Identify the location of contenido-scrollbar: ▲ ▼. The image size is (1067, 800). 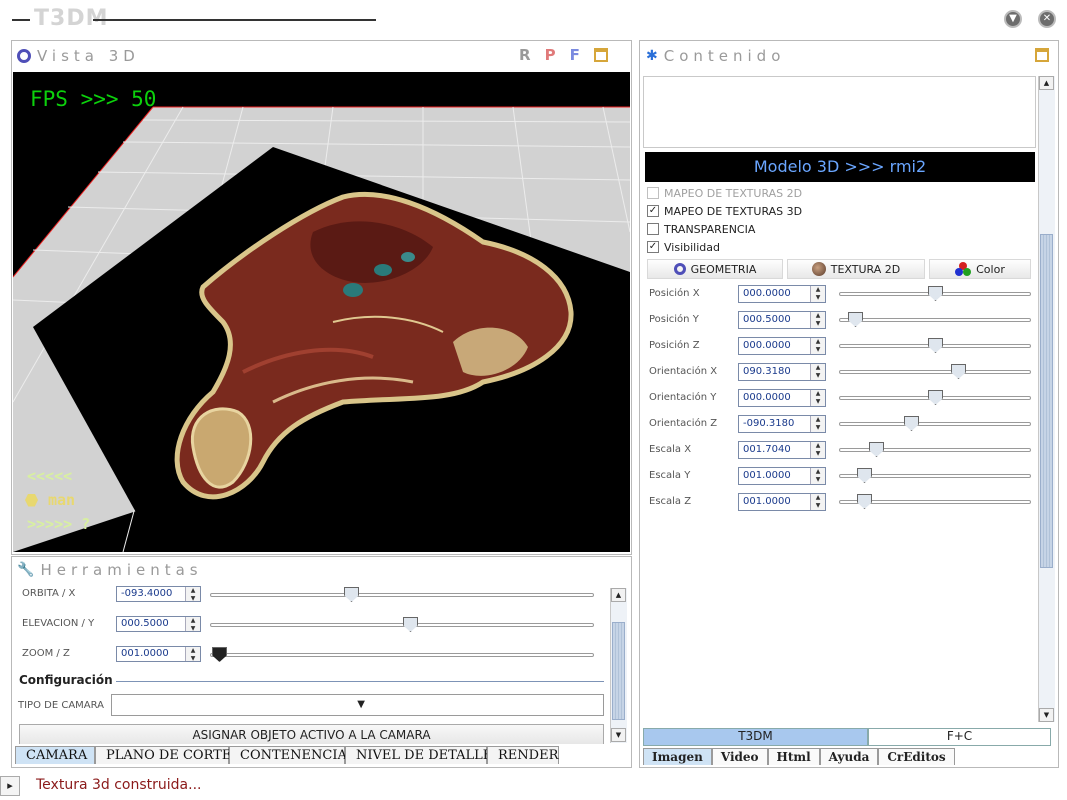
(1046, 399).